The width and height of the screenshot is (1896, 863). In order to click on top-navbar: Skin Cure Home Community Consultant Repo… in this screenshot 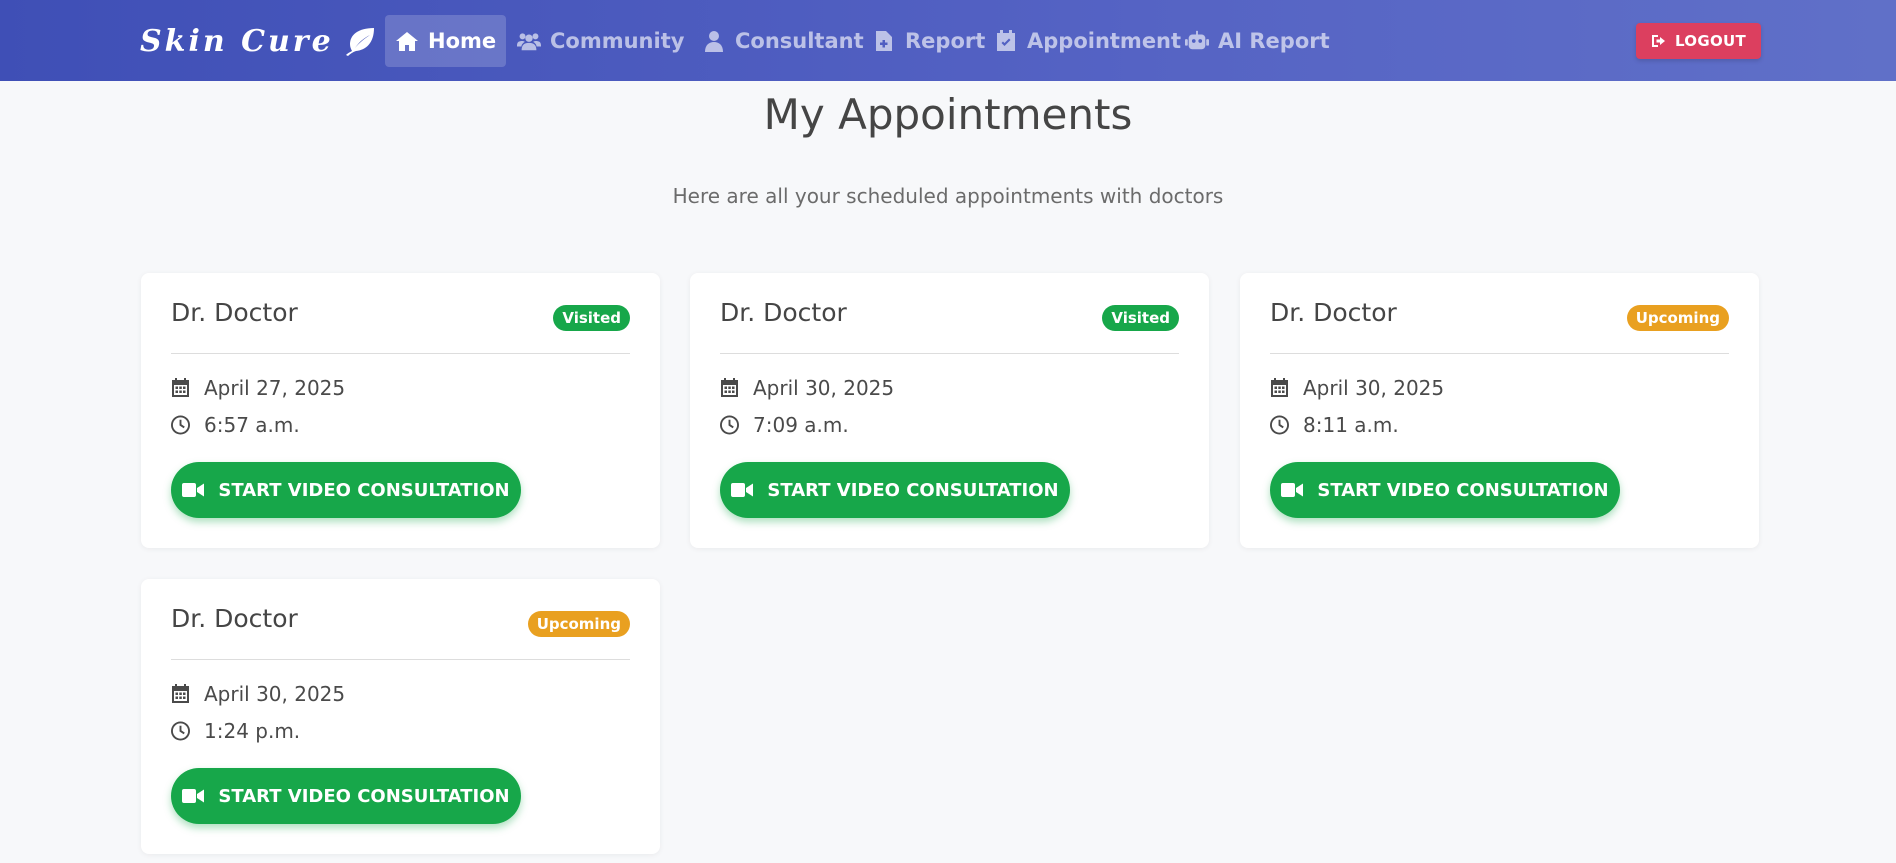, I will do `click(948, 40)`.